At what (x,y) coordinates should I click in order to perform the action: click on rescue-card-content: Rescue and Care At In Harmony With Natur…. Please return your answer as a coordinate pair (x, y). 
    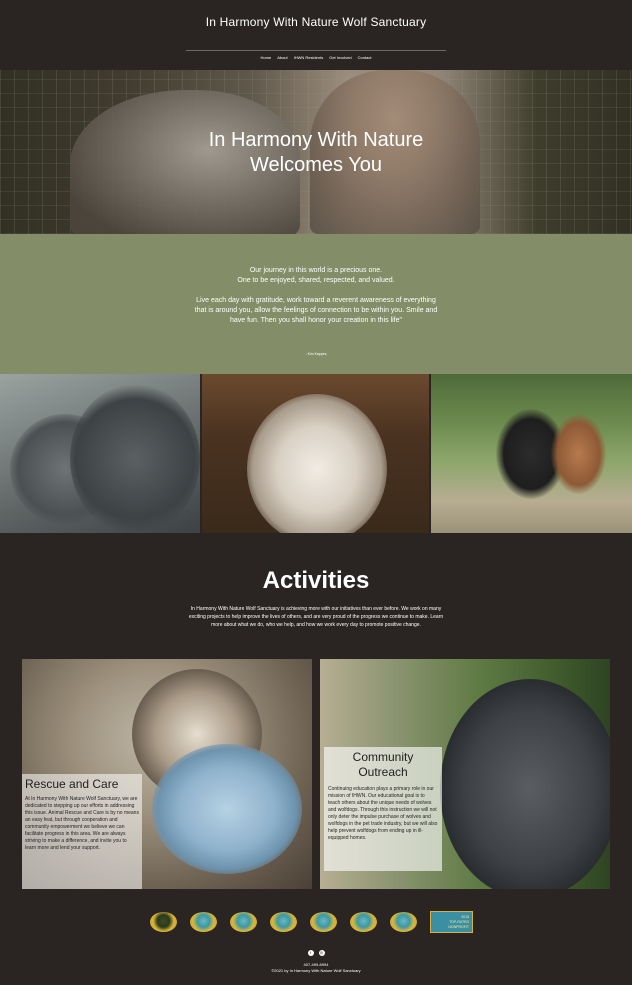
    Looking at the image, I should click on (82, 831).